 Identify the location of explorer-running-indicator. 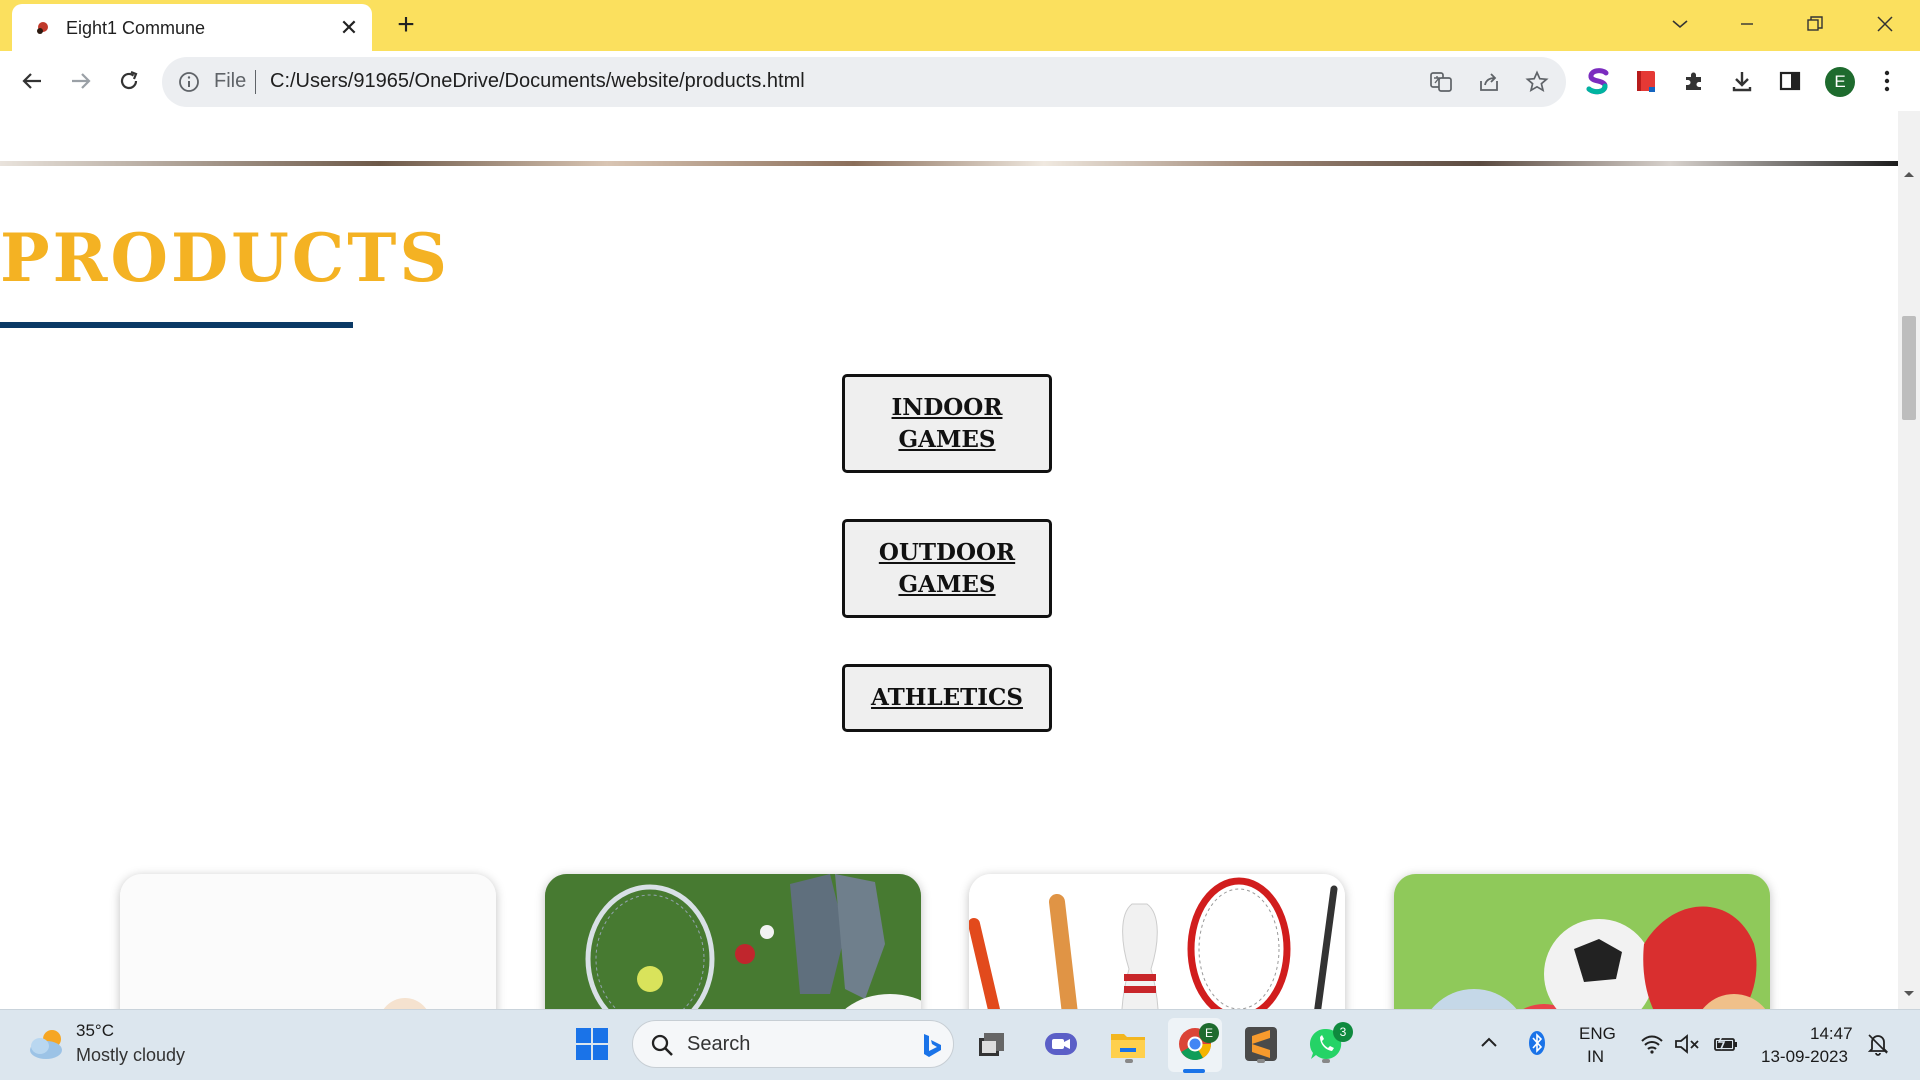
(1129, 1061).